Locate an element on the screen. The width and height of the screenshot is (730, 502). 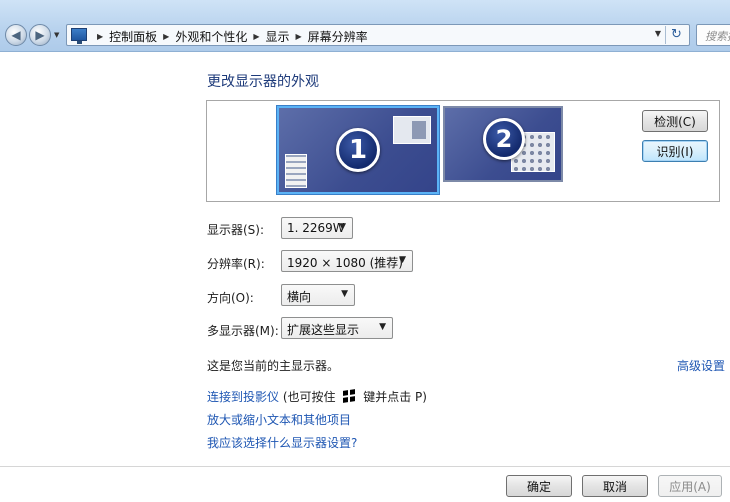
primary-display-note: 这是您当前的主显示器。 is located at coordinates (273, 366).